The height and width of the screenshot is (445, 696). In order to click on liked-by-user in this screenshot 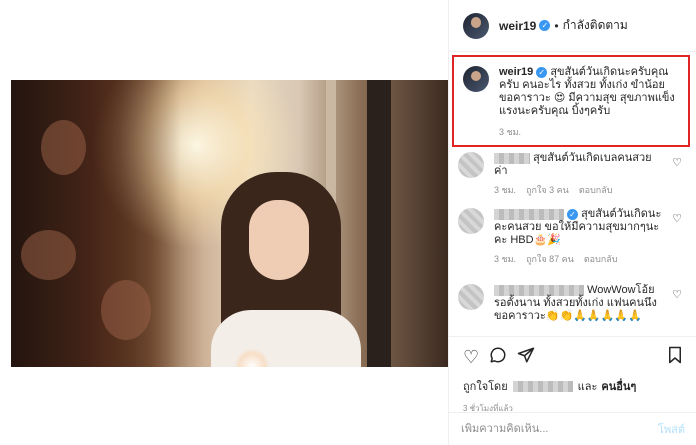, I will do `click(542, 386)`.